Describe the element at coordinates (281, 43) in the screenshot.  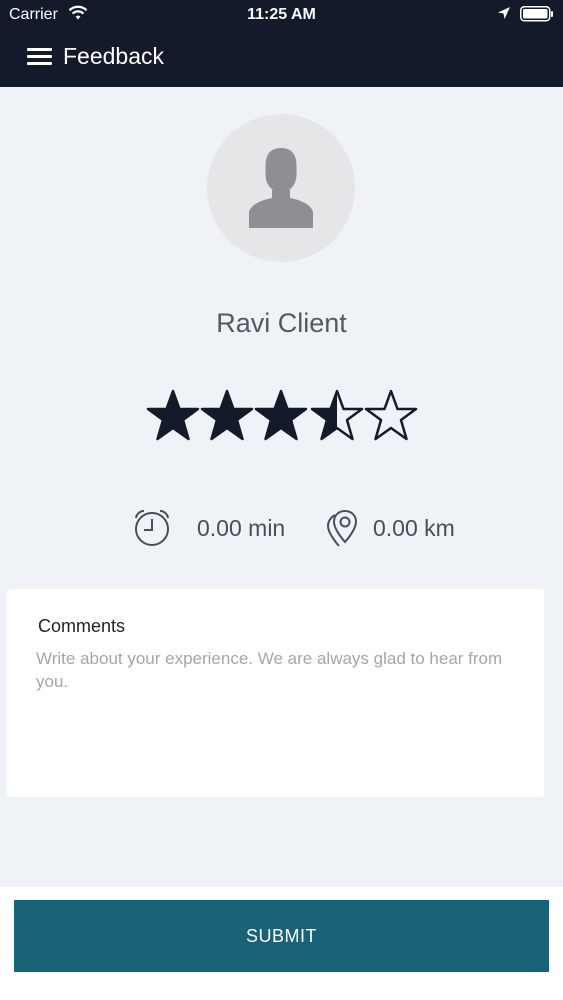
I see `app-header: Carrier 11:25 AM Feedback` at that location.